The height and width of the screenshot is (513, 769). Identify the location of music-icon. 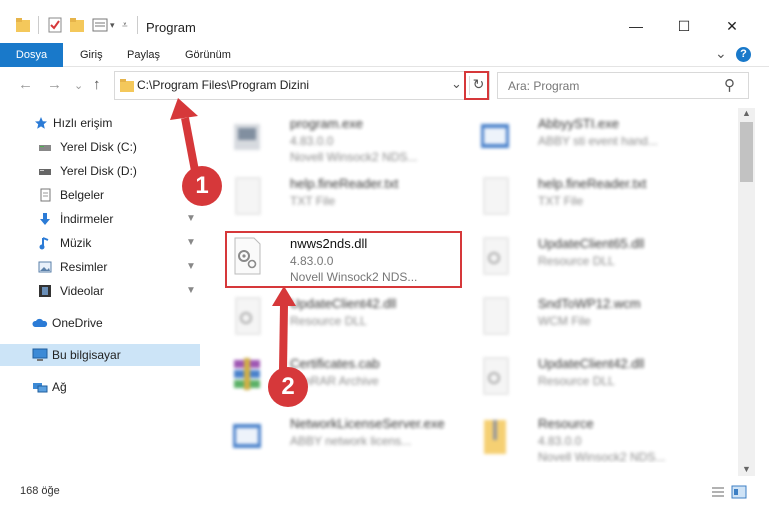
(44, 243).